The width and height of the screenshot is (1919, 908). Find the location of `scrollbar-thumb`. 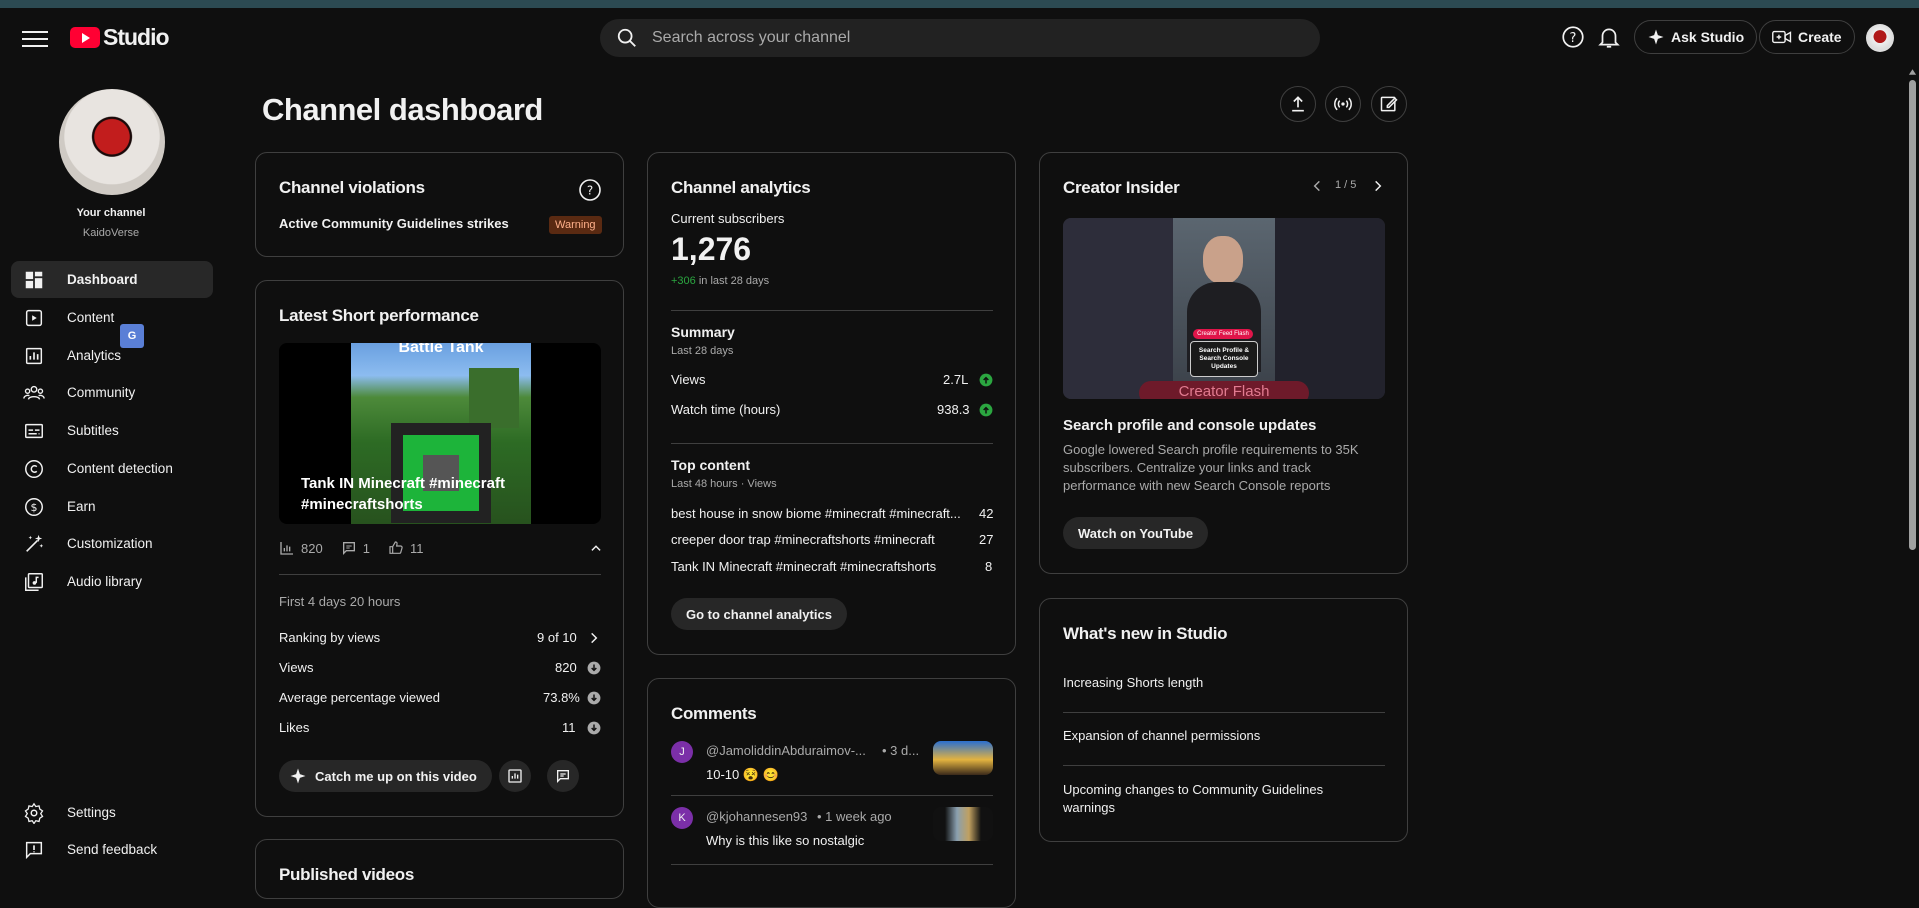

scrollbar-thumb is located at coordinates (1912, 315).